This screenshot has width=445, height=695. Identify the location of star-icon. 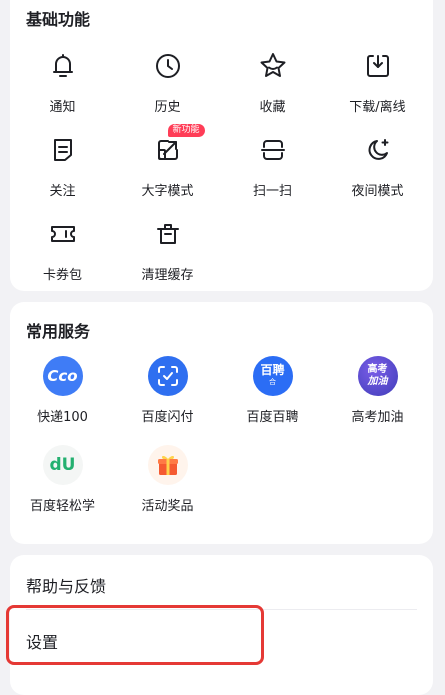
(273, 66).